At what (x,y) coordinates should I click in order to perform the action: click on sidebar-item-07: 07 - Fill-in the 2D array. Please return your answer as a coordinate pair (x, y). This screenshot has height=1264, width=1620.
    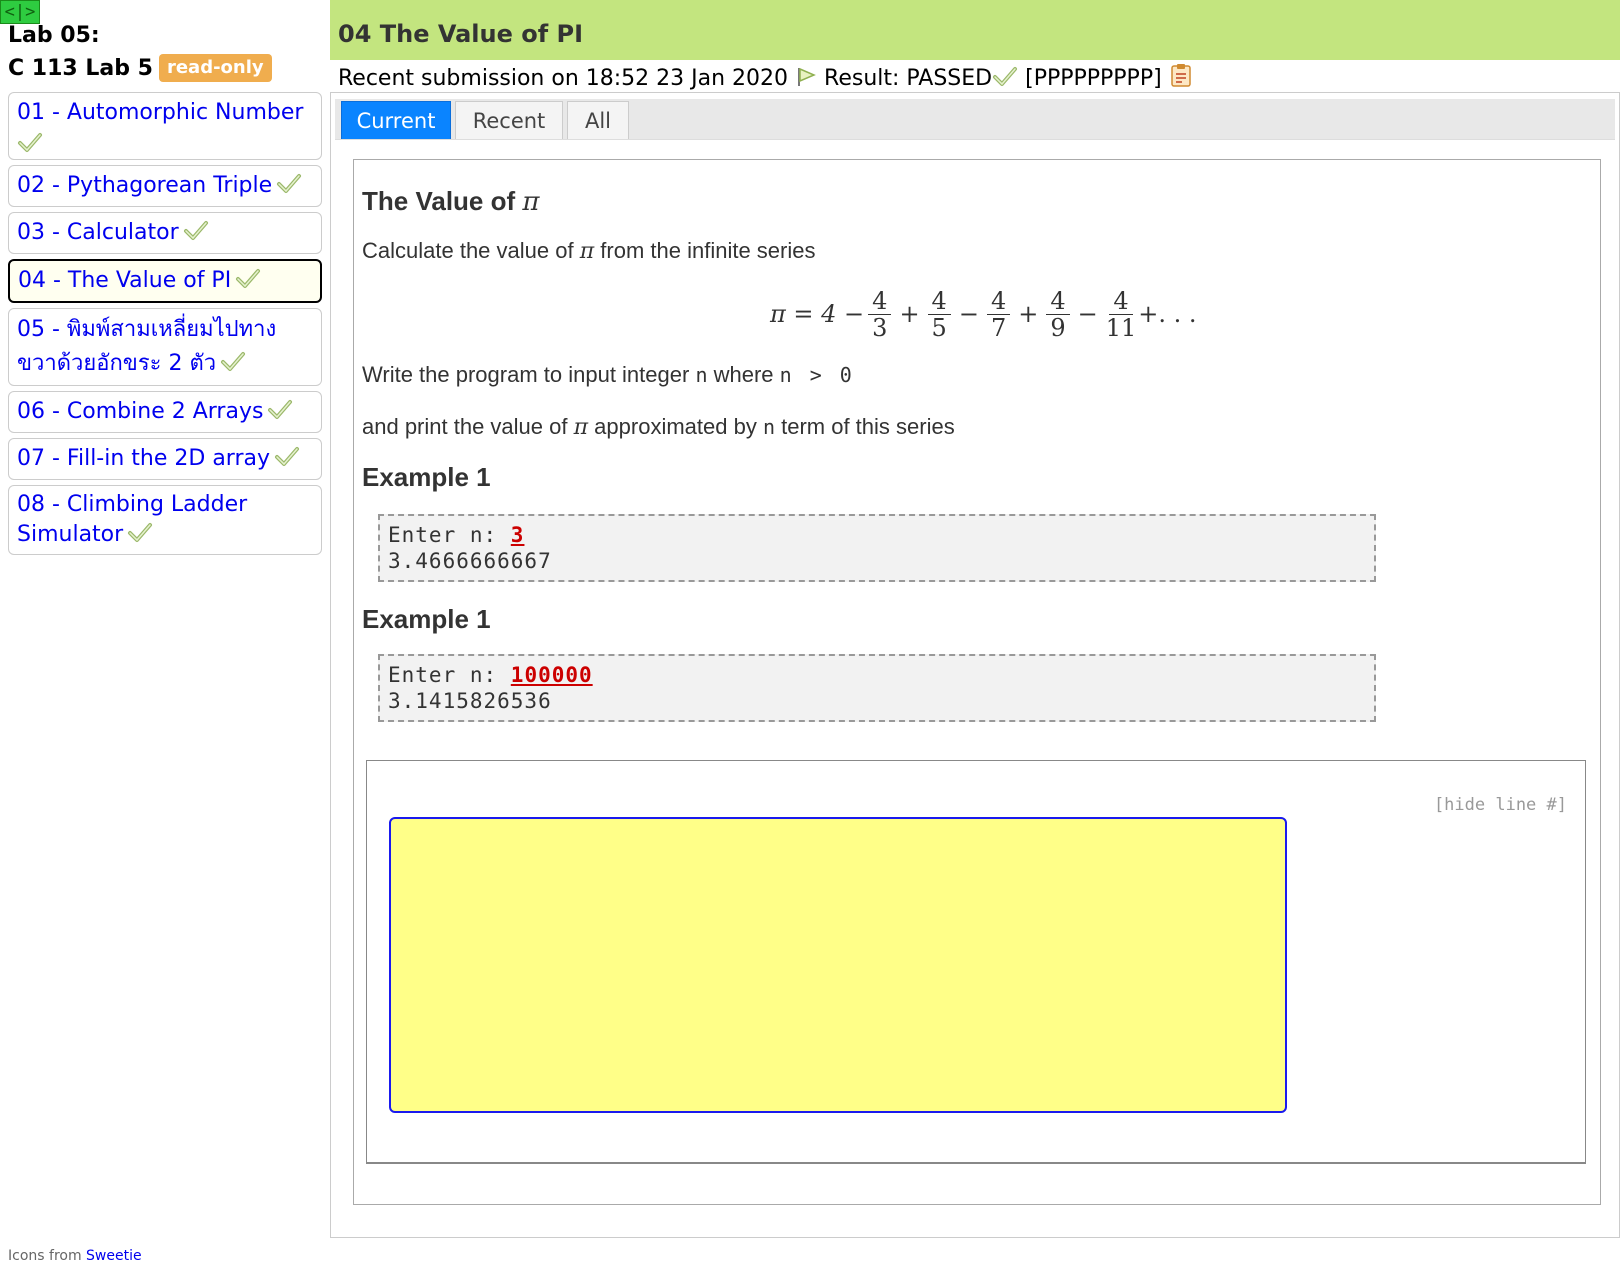
    Looking at the image, I should click on (165, 459).